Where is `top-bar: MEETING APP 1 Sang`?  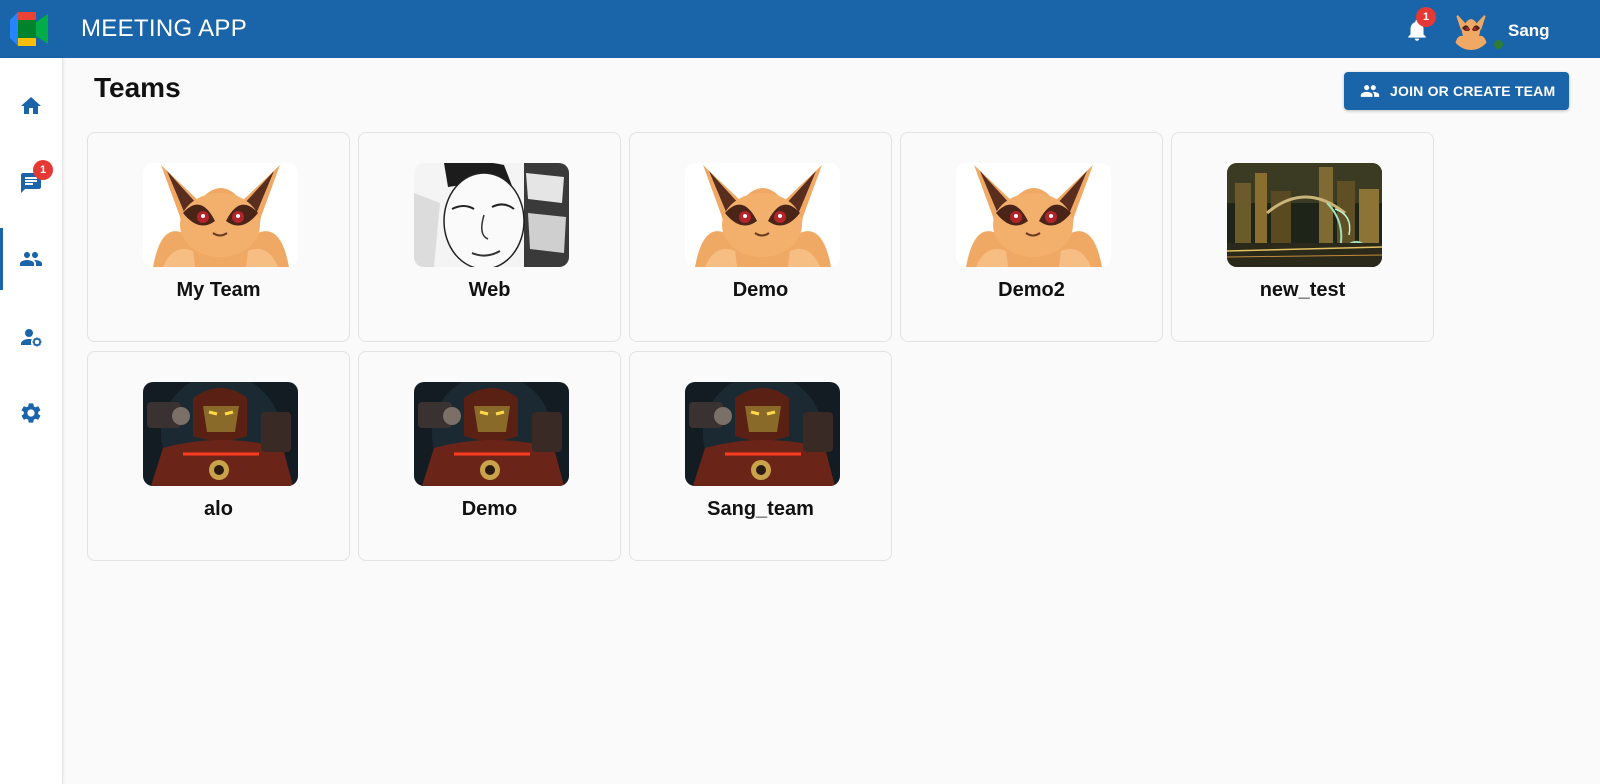 top-bar: MEETING APP 1 Sang is located at coordinates (800, 29).